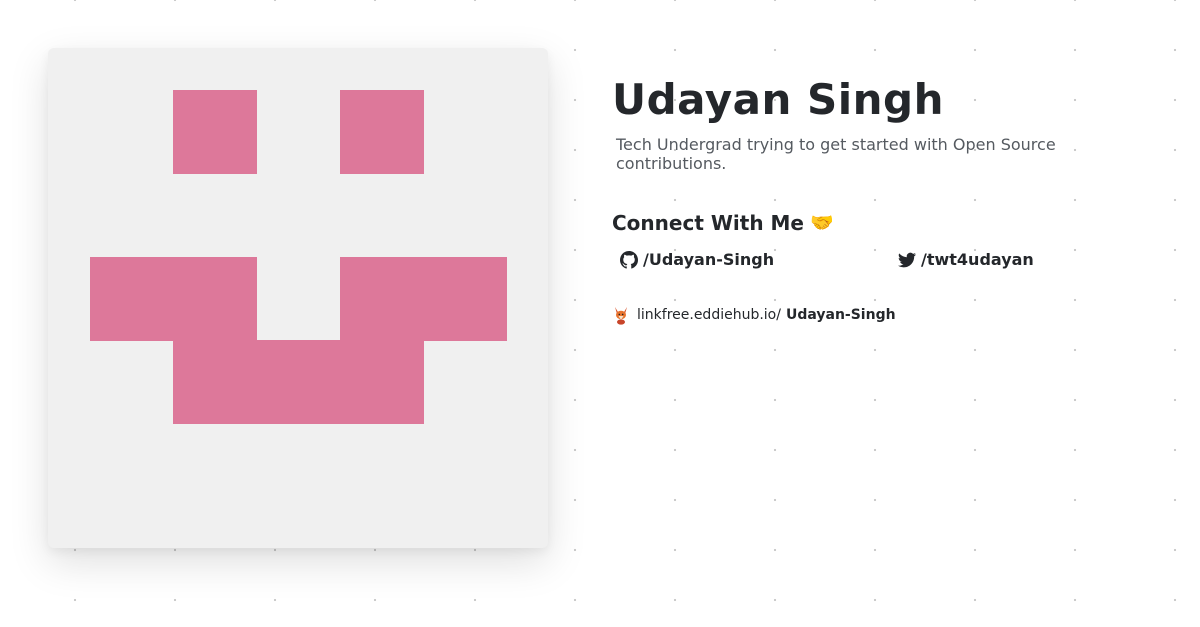 Image resolution: width=1200 pixels, height=627 pixels. I want to click on linkfree-footer: linkfree.eddiehub.io/ Udayan-Singh, so click(892, 315).